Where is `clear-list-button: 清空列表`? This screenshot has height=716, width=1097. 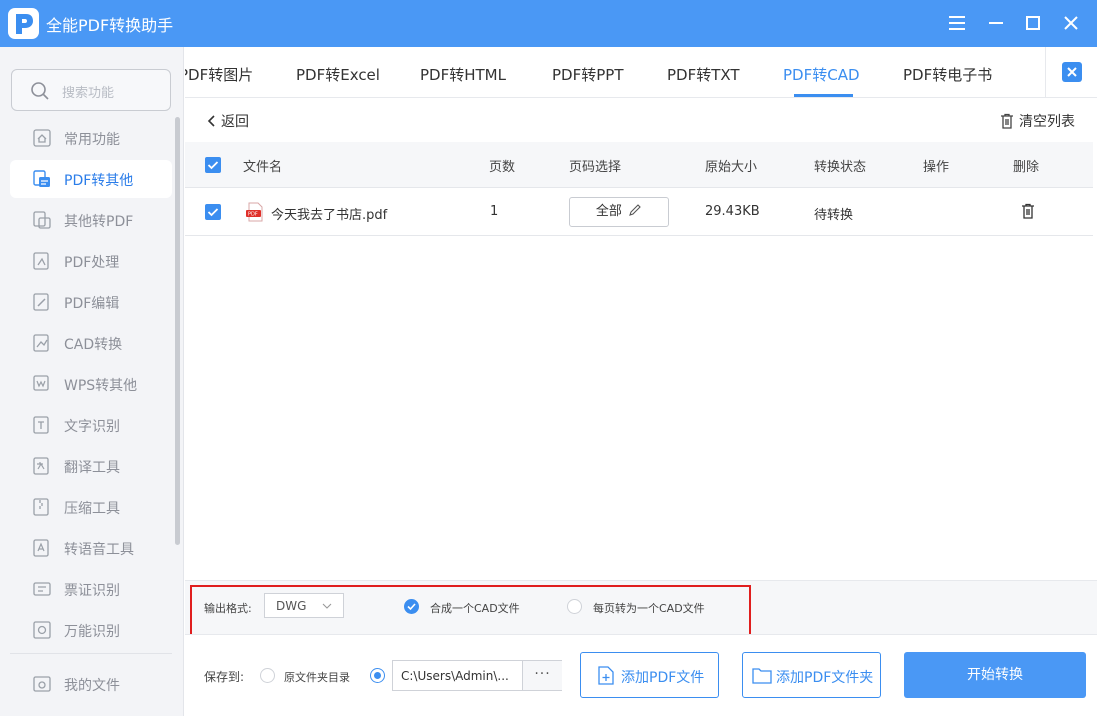 clear-list-button: 清空列表 is located at coordinates (1036, 121).